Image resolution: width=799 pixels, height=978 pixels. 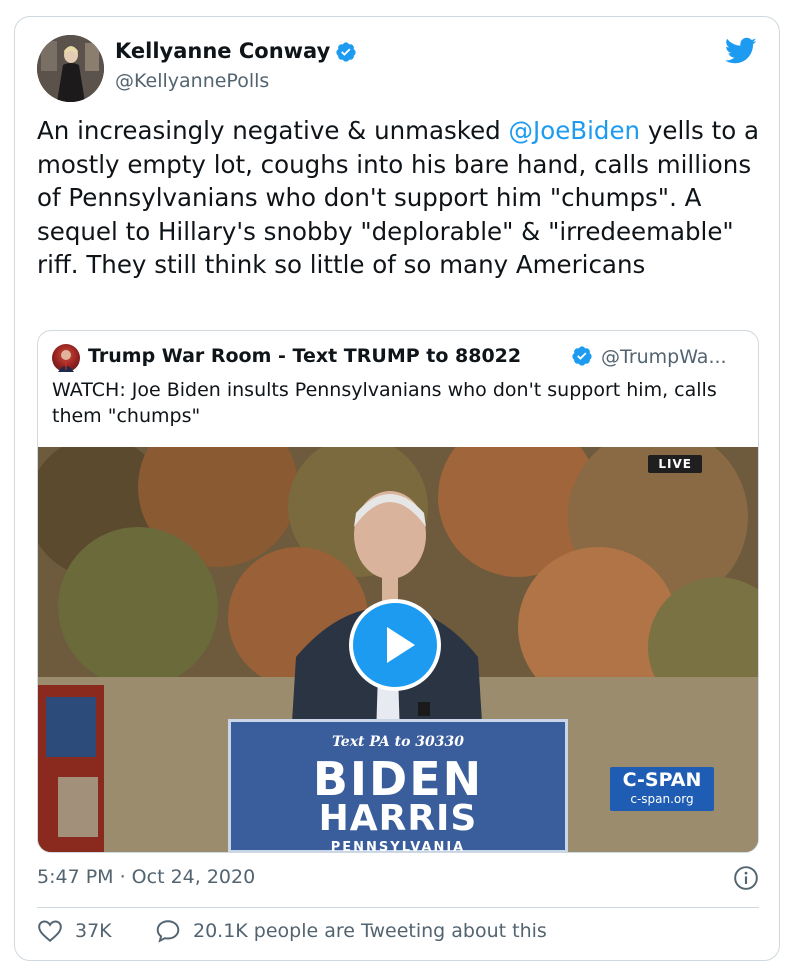 What do you see at coordinates (741, 51) in the screenshot?
I see `twitter-bird-icon` at bounding box center [741, 51].